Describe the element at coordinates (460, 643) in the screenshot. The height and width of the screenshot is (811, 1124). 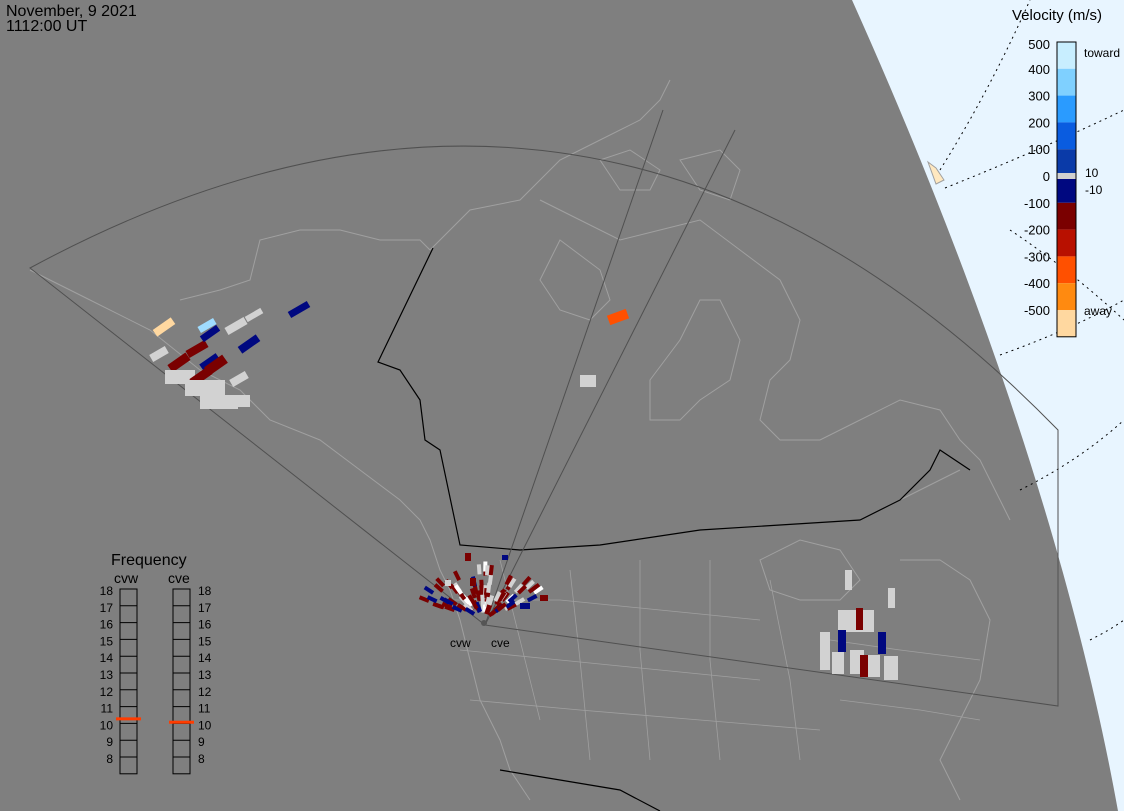
I see `radar-label-cvw: cvw` at that location.